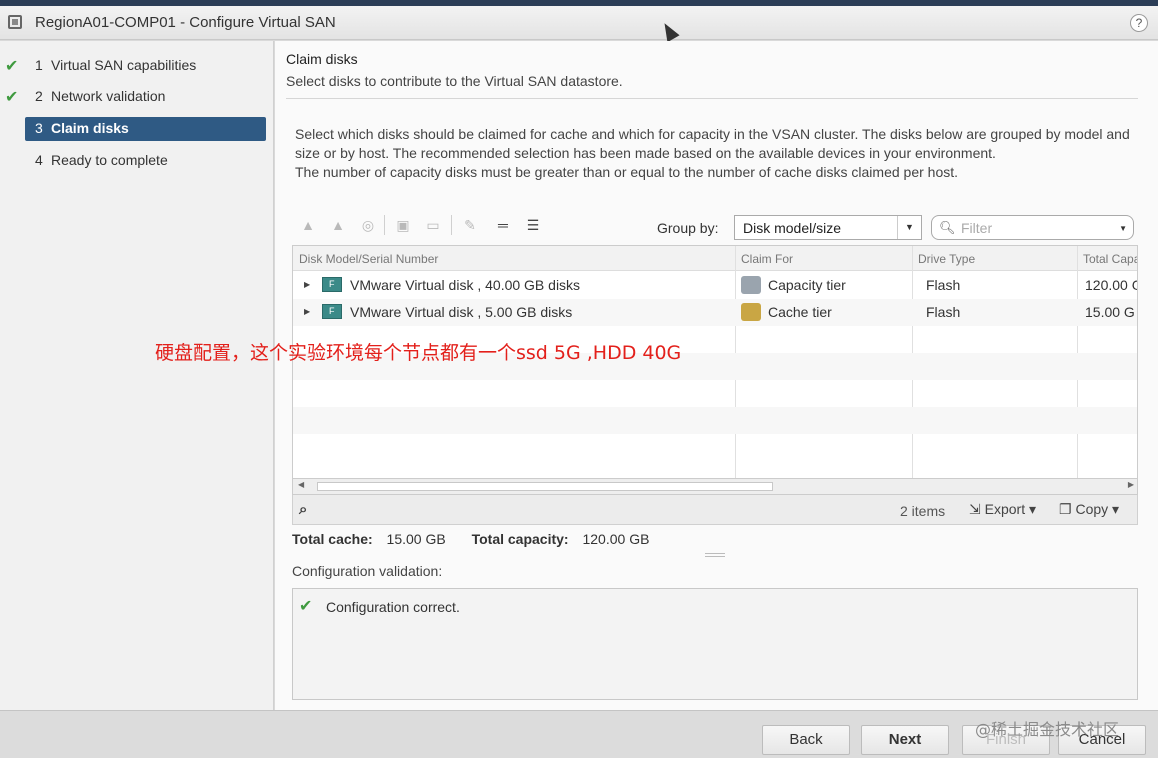 The width and height of the screenshot is (1158, 758). What do you see at coordinates (39, 65) in the screenshot?
I see `step-number: 1` at bounding box center [39, 65].